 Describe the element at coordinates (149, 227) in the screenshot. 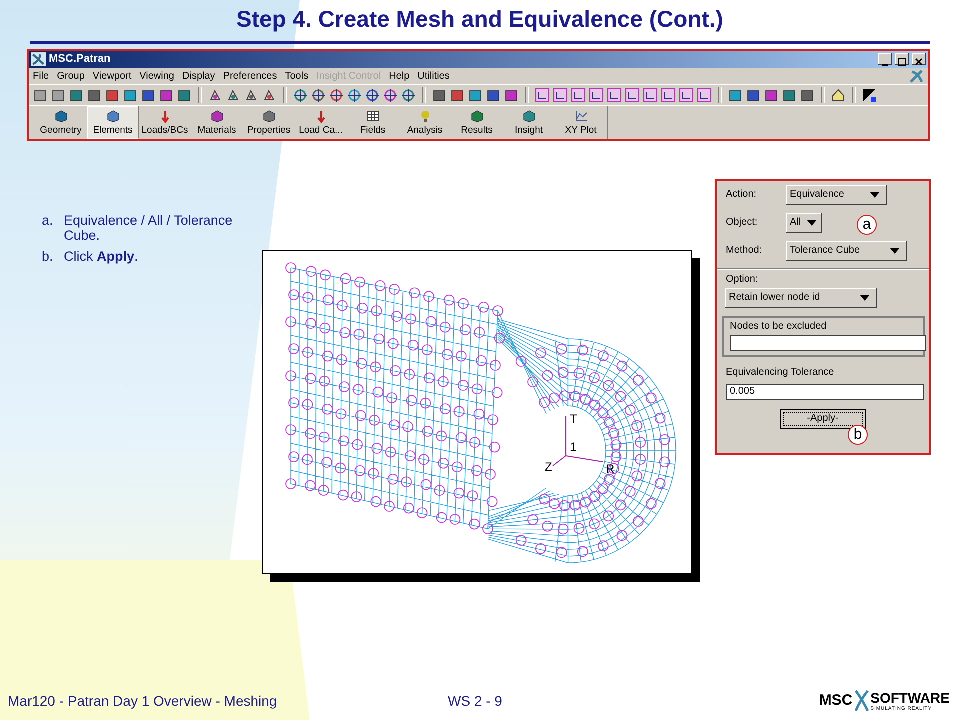

I see `instruction-text: Equivalence / All / Tolerance Cube.` at that location.